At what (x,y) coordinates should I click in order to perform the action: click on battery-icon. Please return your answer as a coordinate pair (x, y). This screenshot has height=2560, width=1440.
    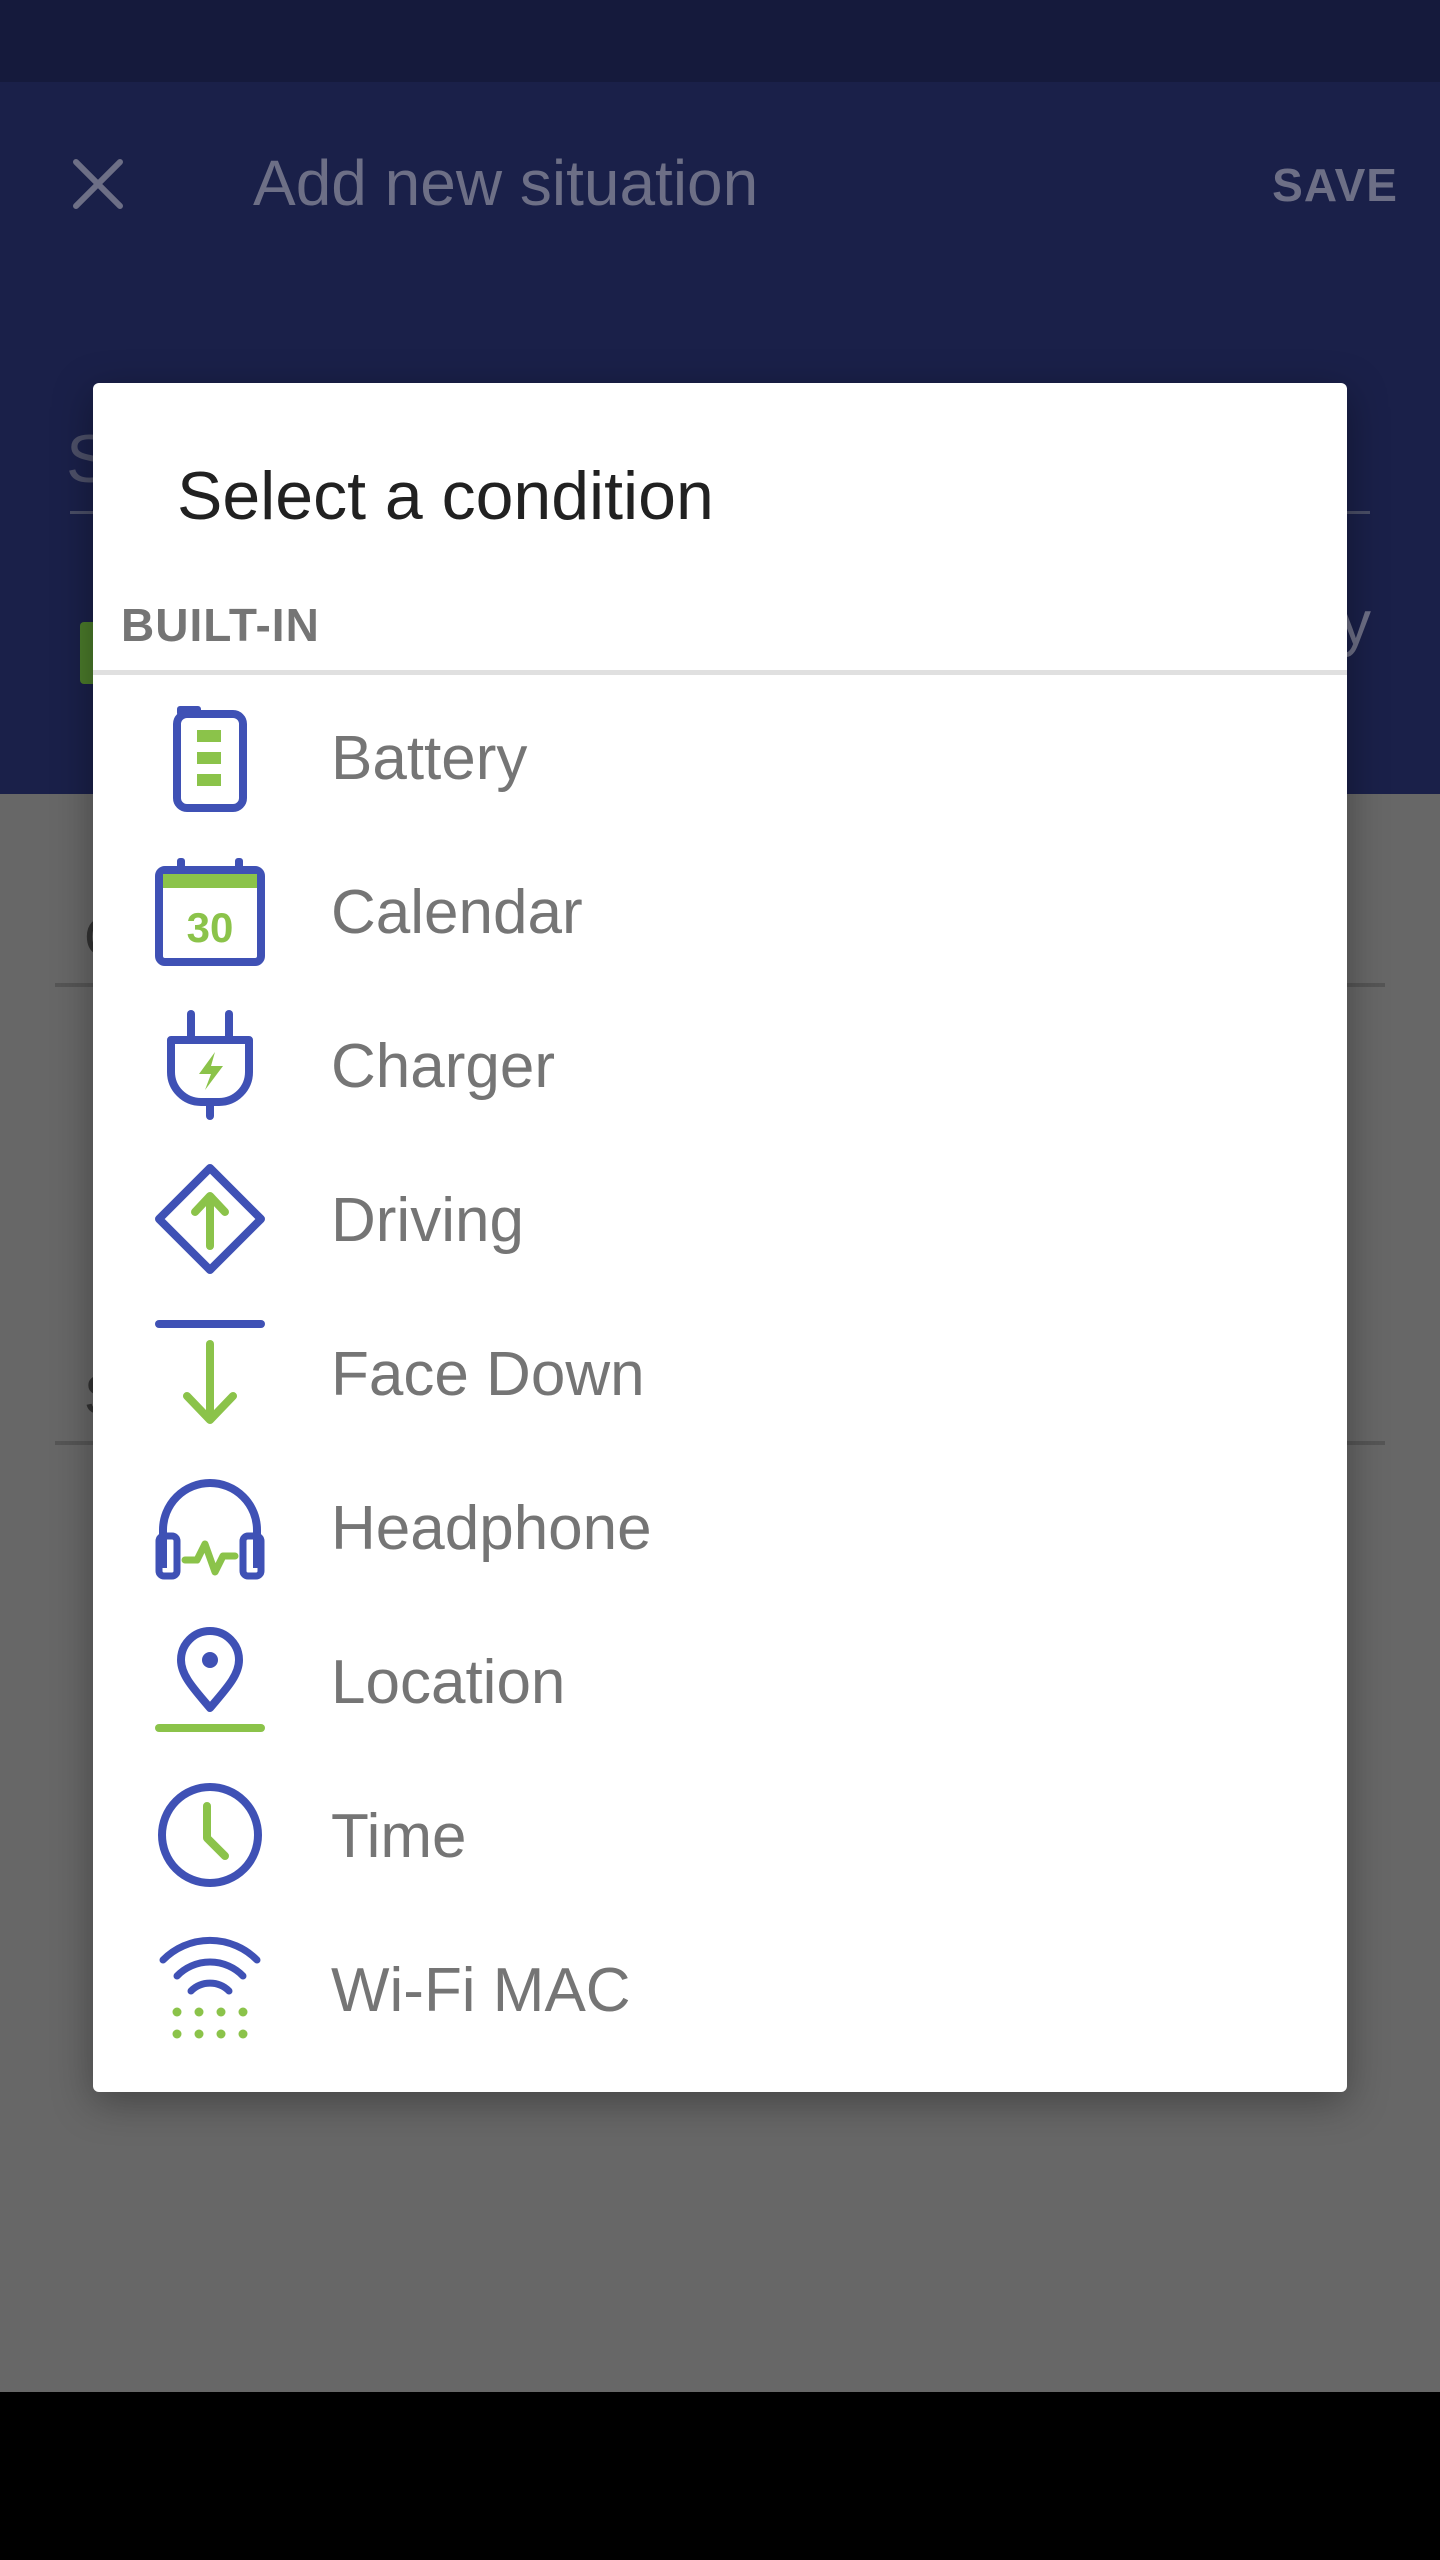
    Looking at the image, I should click on (210, 757).